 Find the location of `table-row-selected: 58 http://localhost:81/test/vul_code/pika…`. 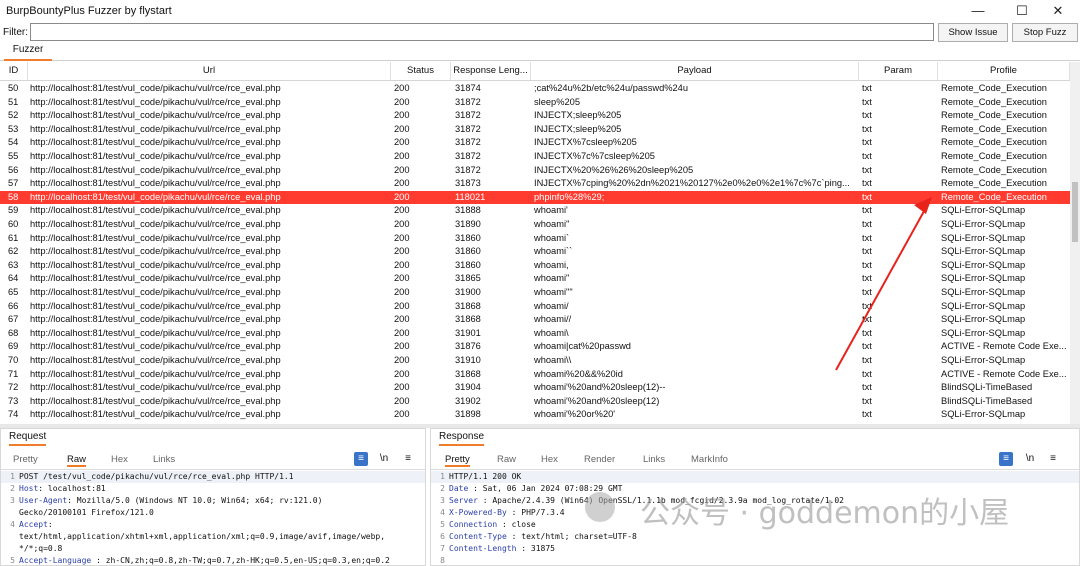

table-row-selected: 58 http://localhost:81/test/vul_code/pika… is located at coordinates (535, 197).